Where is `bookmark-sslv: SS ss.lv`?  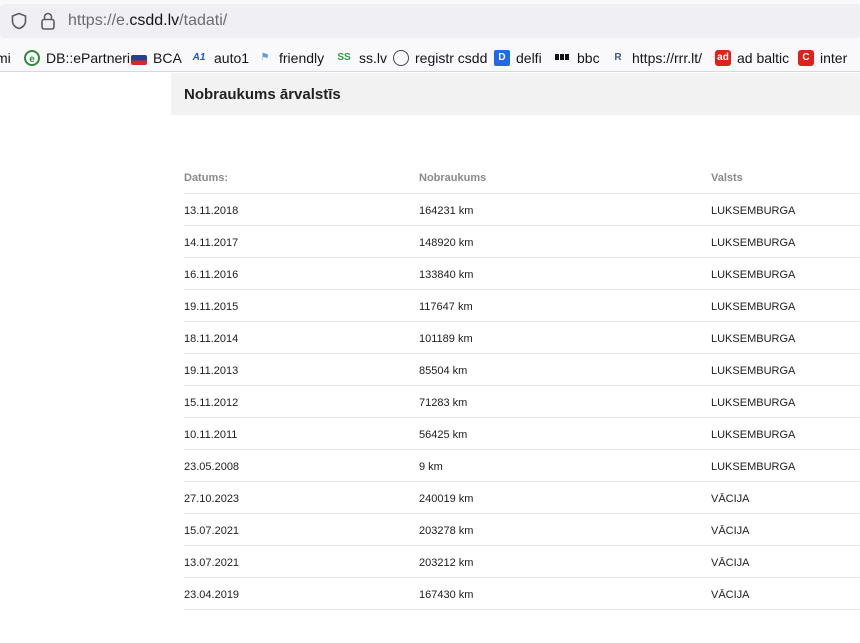 bookmark-sslv: SS ss.lv is located at coordinates (361, 58).